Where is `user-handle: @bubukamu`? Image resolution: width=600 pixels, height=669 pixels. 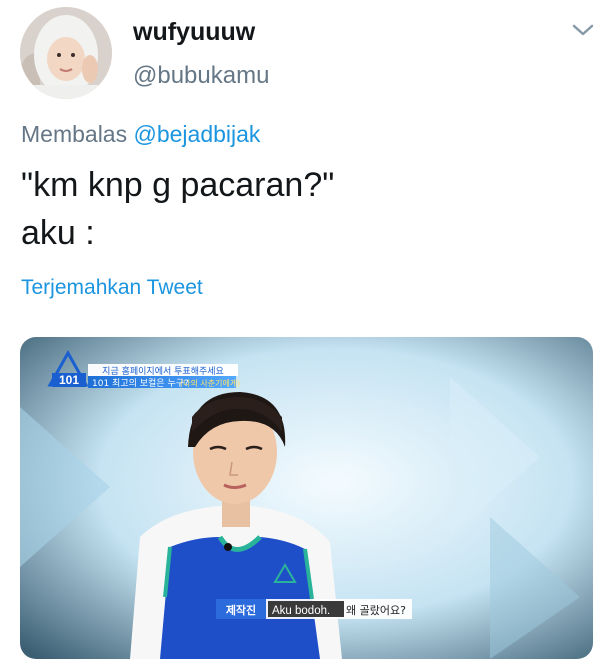
user-handle: @bubukamu is located at coordinates (201, 76).